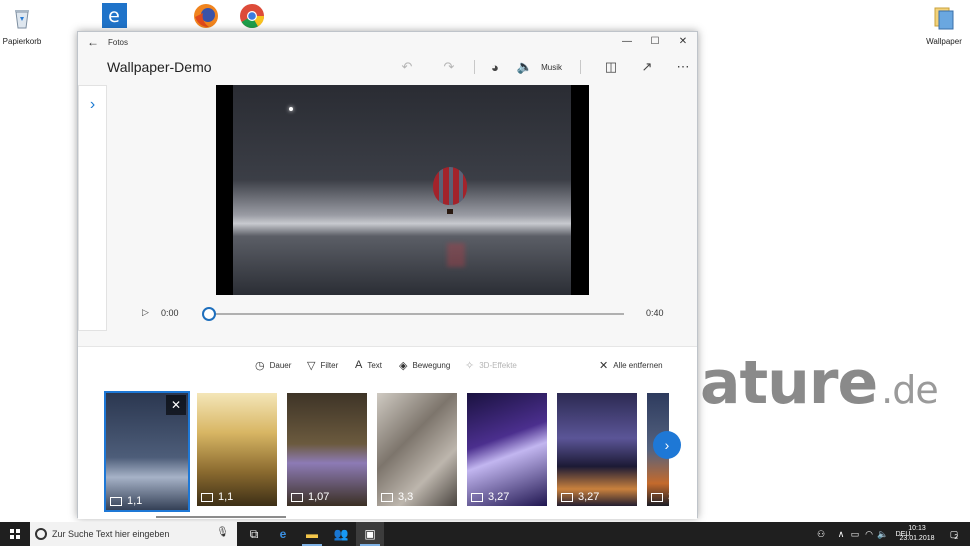 This screenshot has height=546, width=970. I want to click on svg-text: e, so click(114, 16).